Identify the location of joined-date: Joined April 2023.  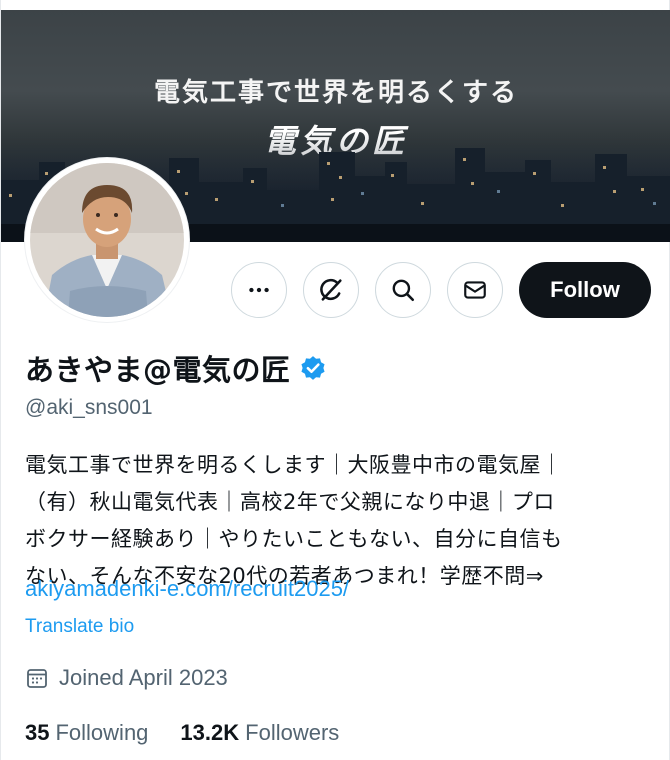
(126, 678).